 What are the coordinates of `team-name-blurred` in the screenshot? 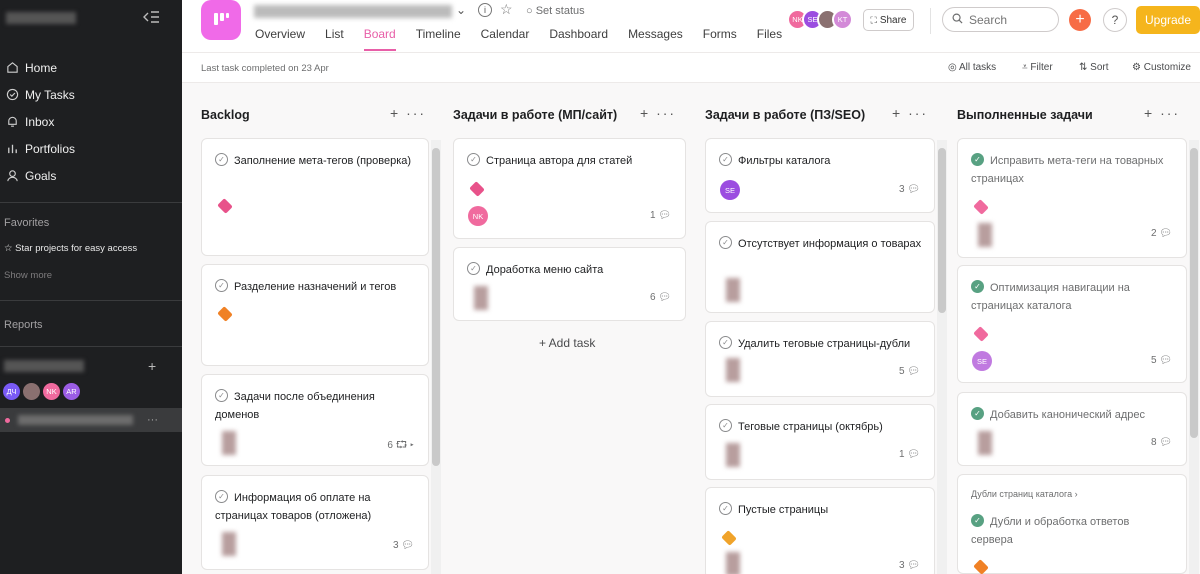 It's located at (44, 366).